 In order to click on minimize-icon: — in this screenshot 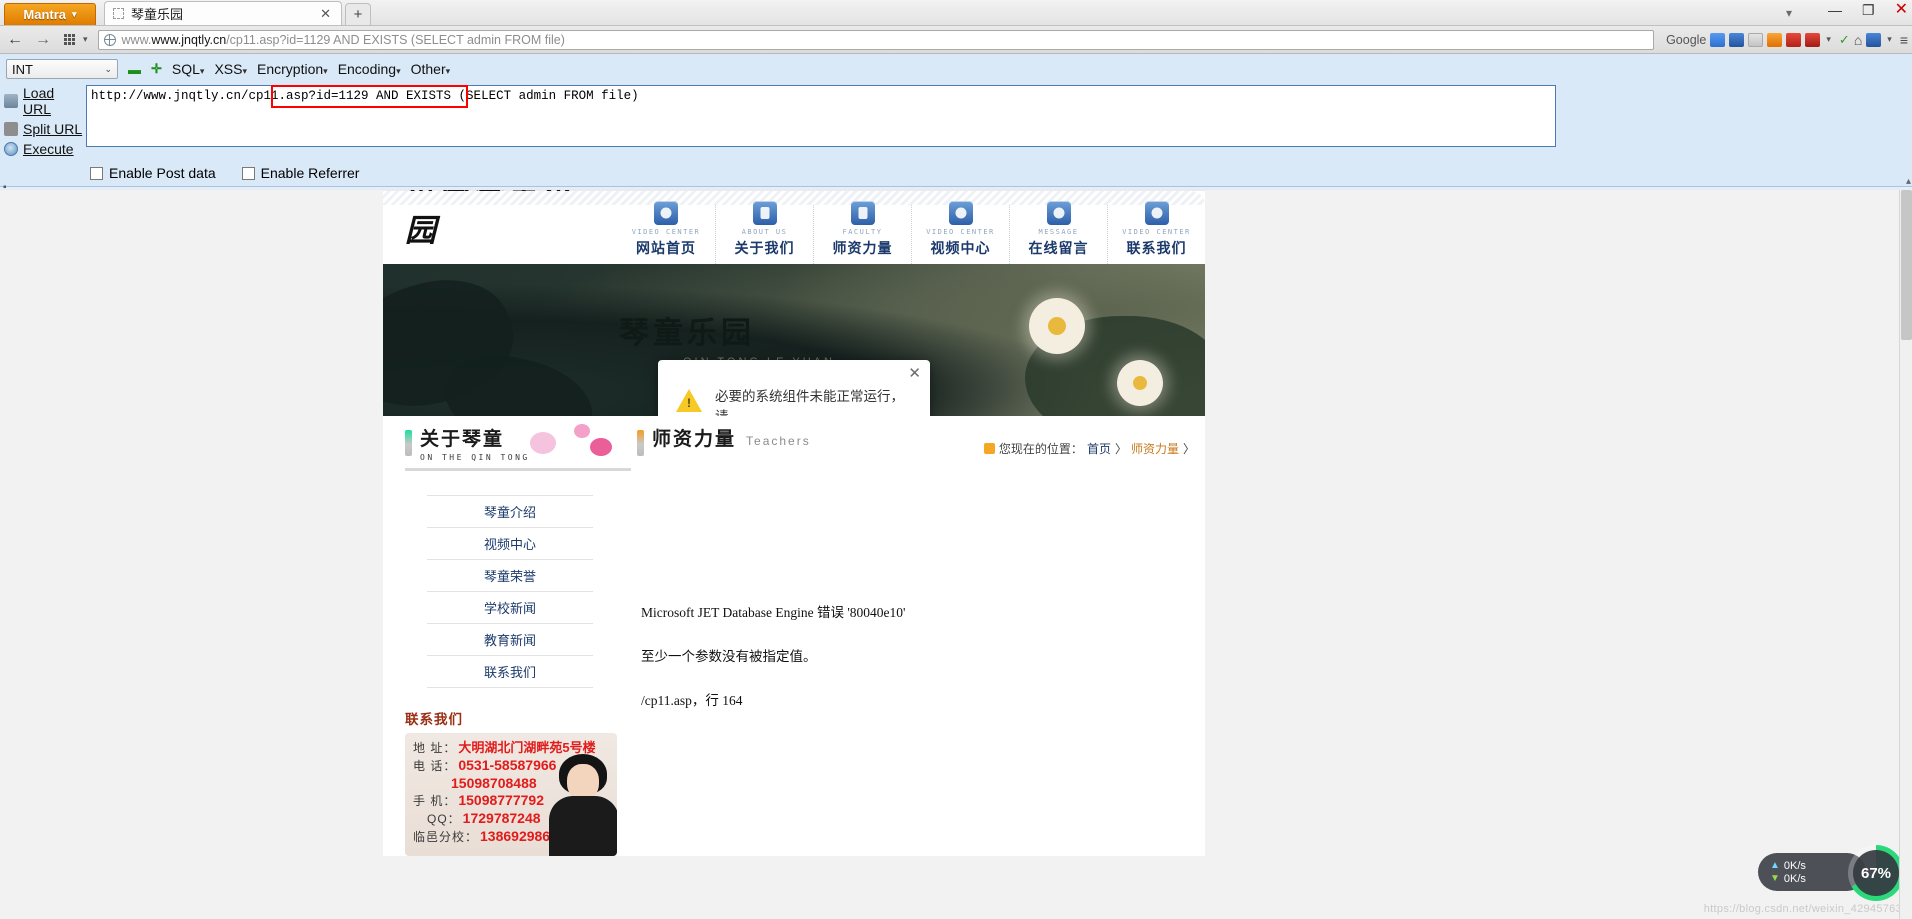, I will do `click(1835, 10)`.